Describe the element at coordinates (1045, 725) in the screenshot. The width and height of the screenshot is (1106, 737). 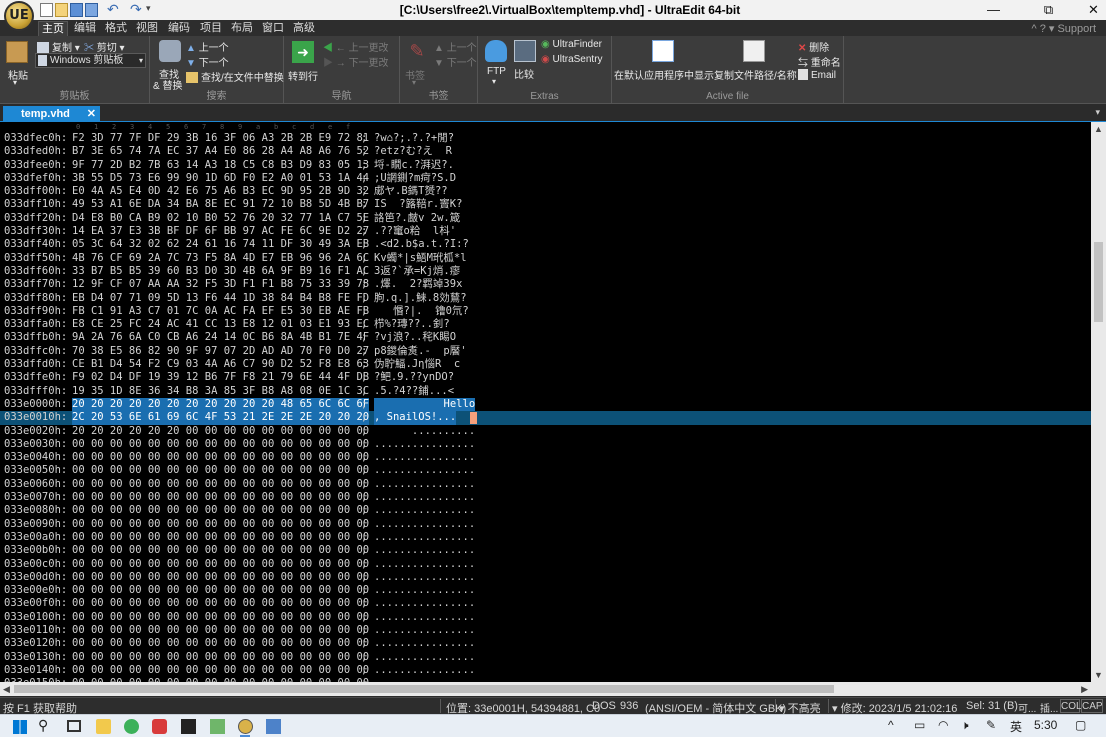
I see `clock-time: 5:30` at that location.